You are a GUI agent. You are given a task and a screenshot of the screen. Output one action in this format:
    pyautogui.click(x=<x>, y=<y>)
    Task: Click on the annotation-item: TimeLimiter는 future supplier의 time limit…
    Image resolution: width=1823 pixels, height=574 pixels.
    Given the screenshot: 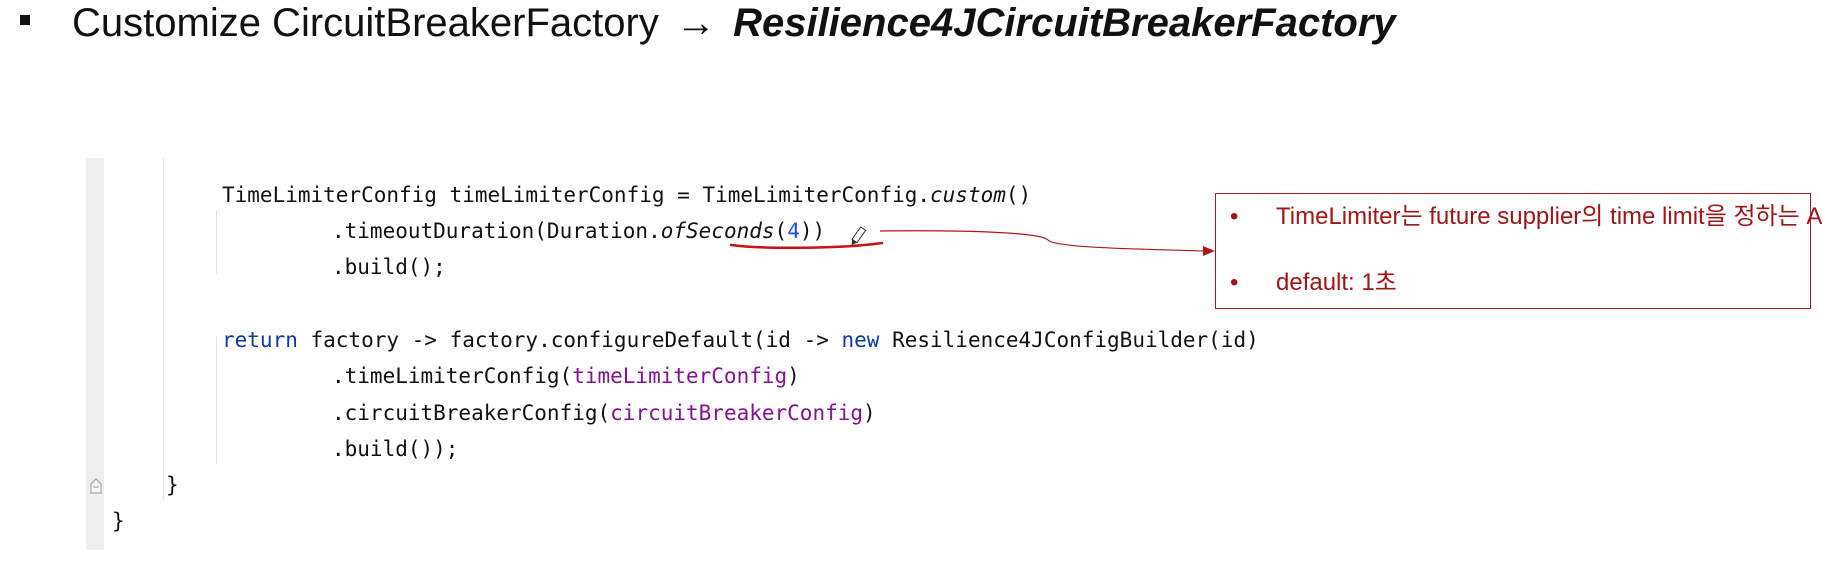 What is the action you would take?
    pyautogui.click(x=1519, y=217)
    